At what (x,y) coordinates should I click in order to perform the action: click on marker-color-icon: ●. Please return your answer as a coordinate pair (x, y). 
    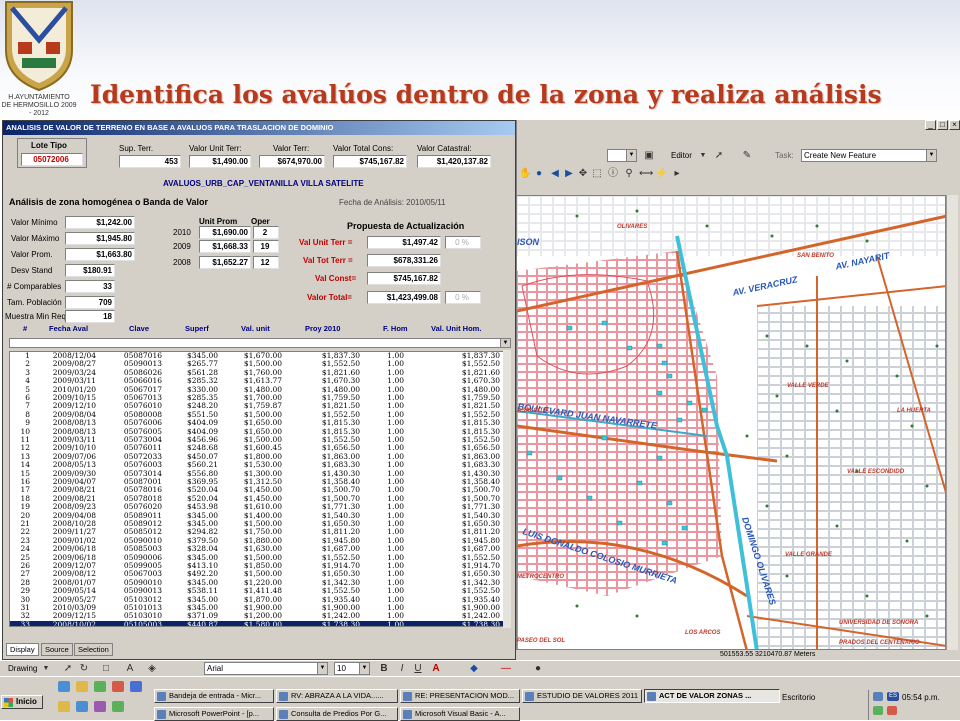
    Looking at the image, I should click on (538, 669).